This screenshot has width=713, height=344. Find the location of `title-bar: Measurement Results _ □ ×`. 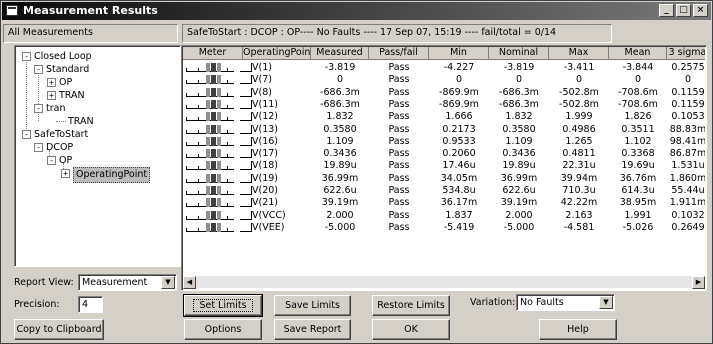

title-bar: Measurement Results _ □ × is located at coordinates (356, 11).